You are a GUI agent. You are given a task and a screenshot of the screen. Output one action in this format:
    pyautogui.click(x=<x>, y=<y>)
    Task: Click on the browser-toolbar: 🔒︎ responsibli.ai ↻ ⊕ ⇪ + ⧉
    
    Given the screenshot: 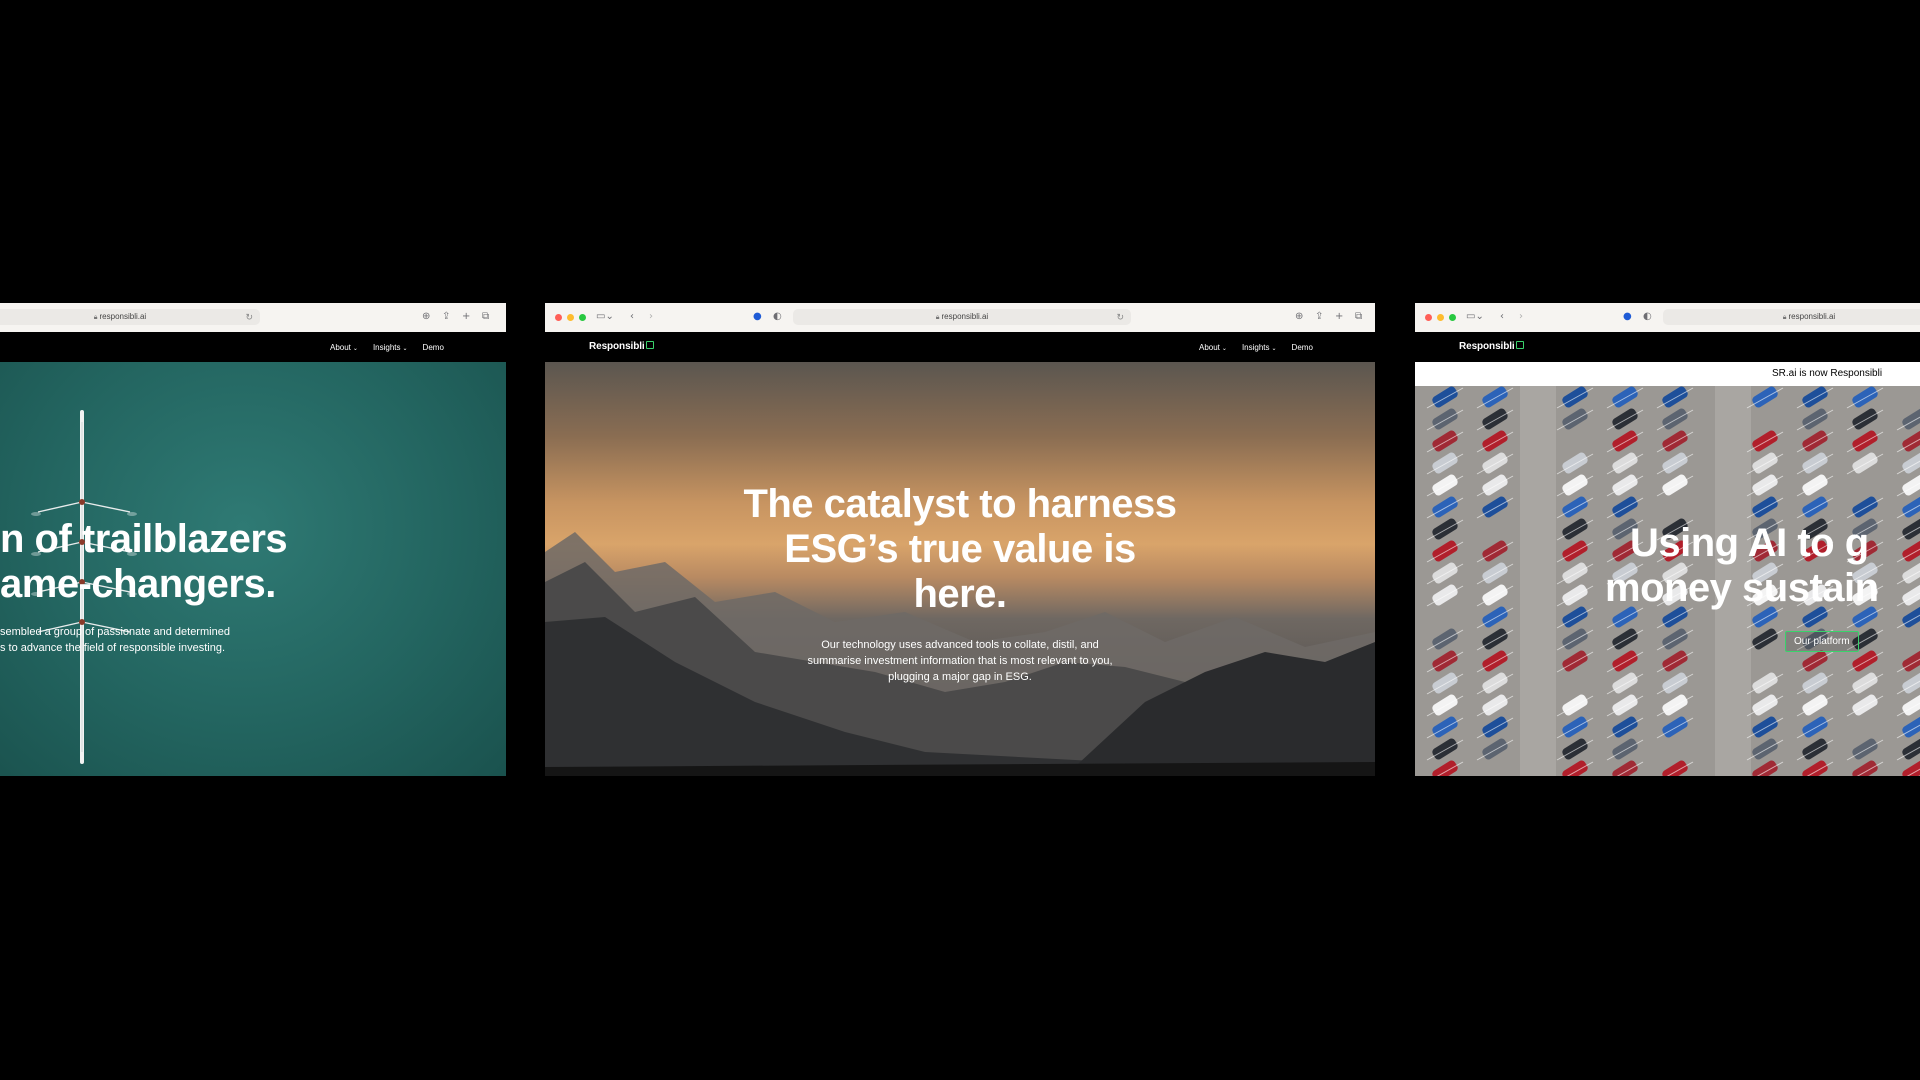 What is the action you would take?
    pyautogui.click(x=253, y=318)
    